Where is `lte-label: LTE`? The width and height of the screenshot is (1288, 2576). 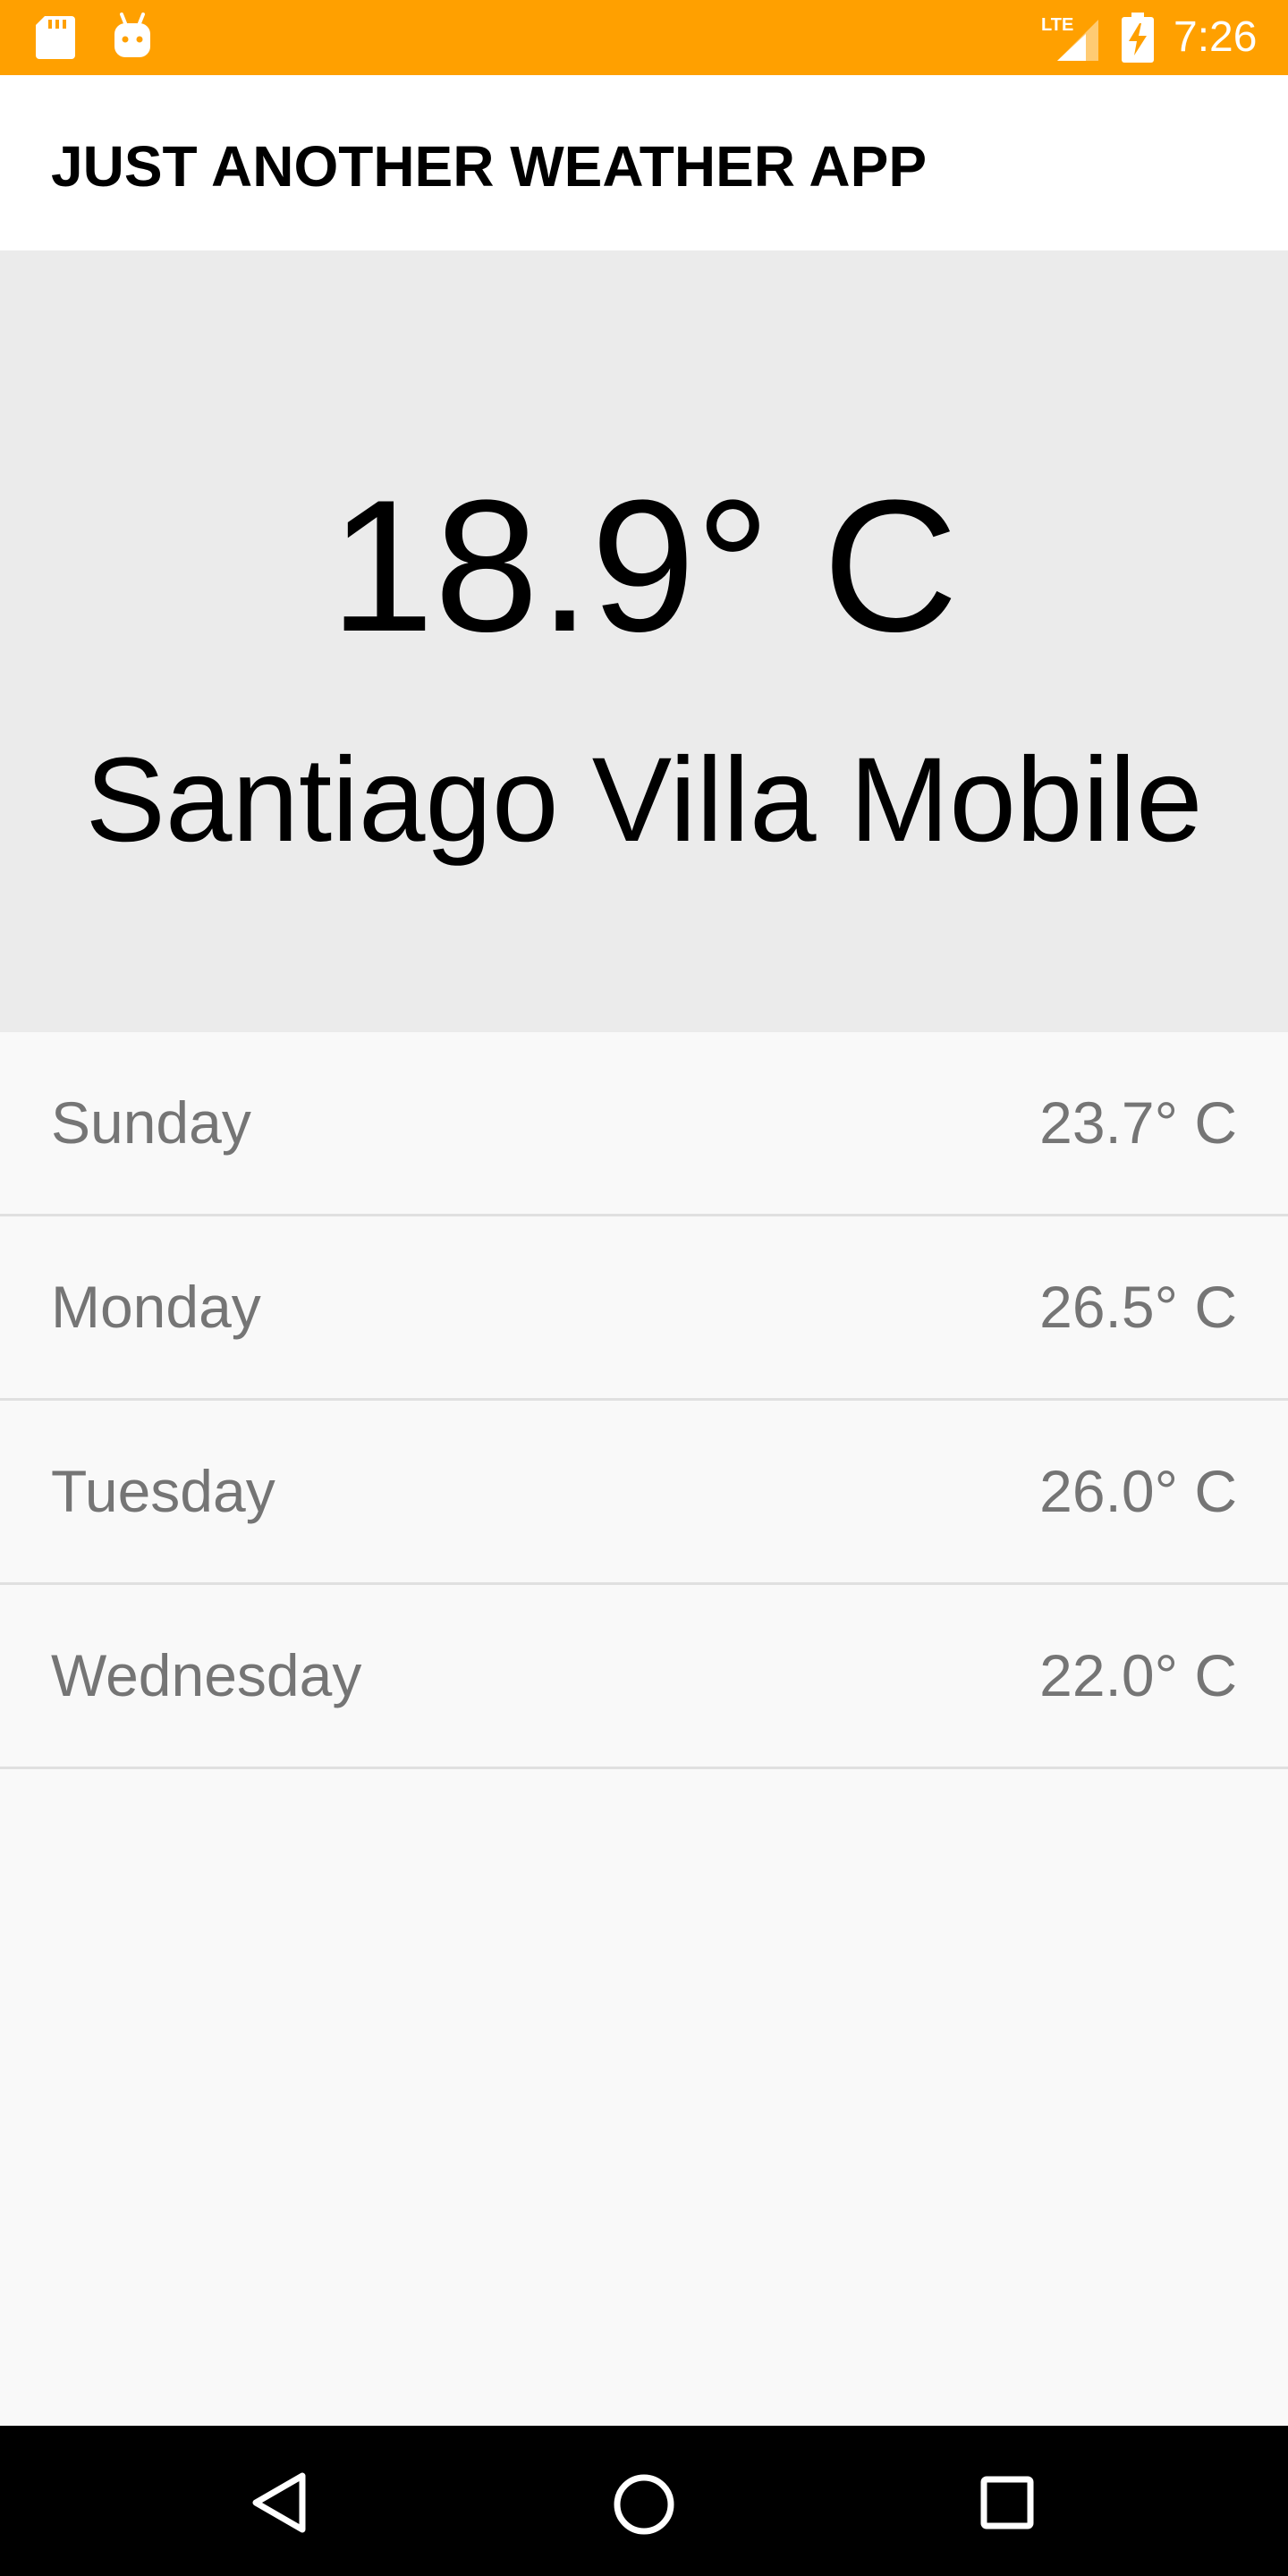
lte-label: LTE is located at coordinates (1057, 25).